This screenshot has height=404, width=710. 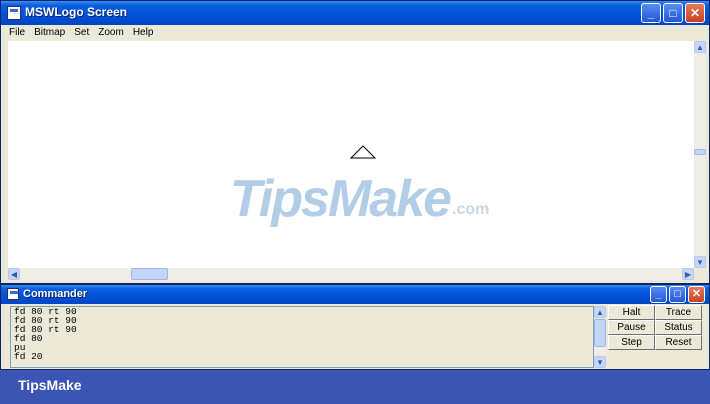 I want to click on step-button: Step, so click(x=631, y=342).